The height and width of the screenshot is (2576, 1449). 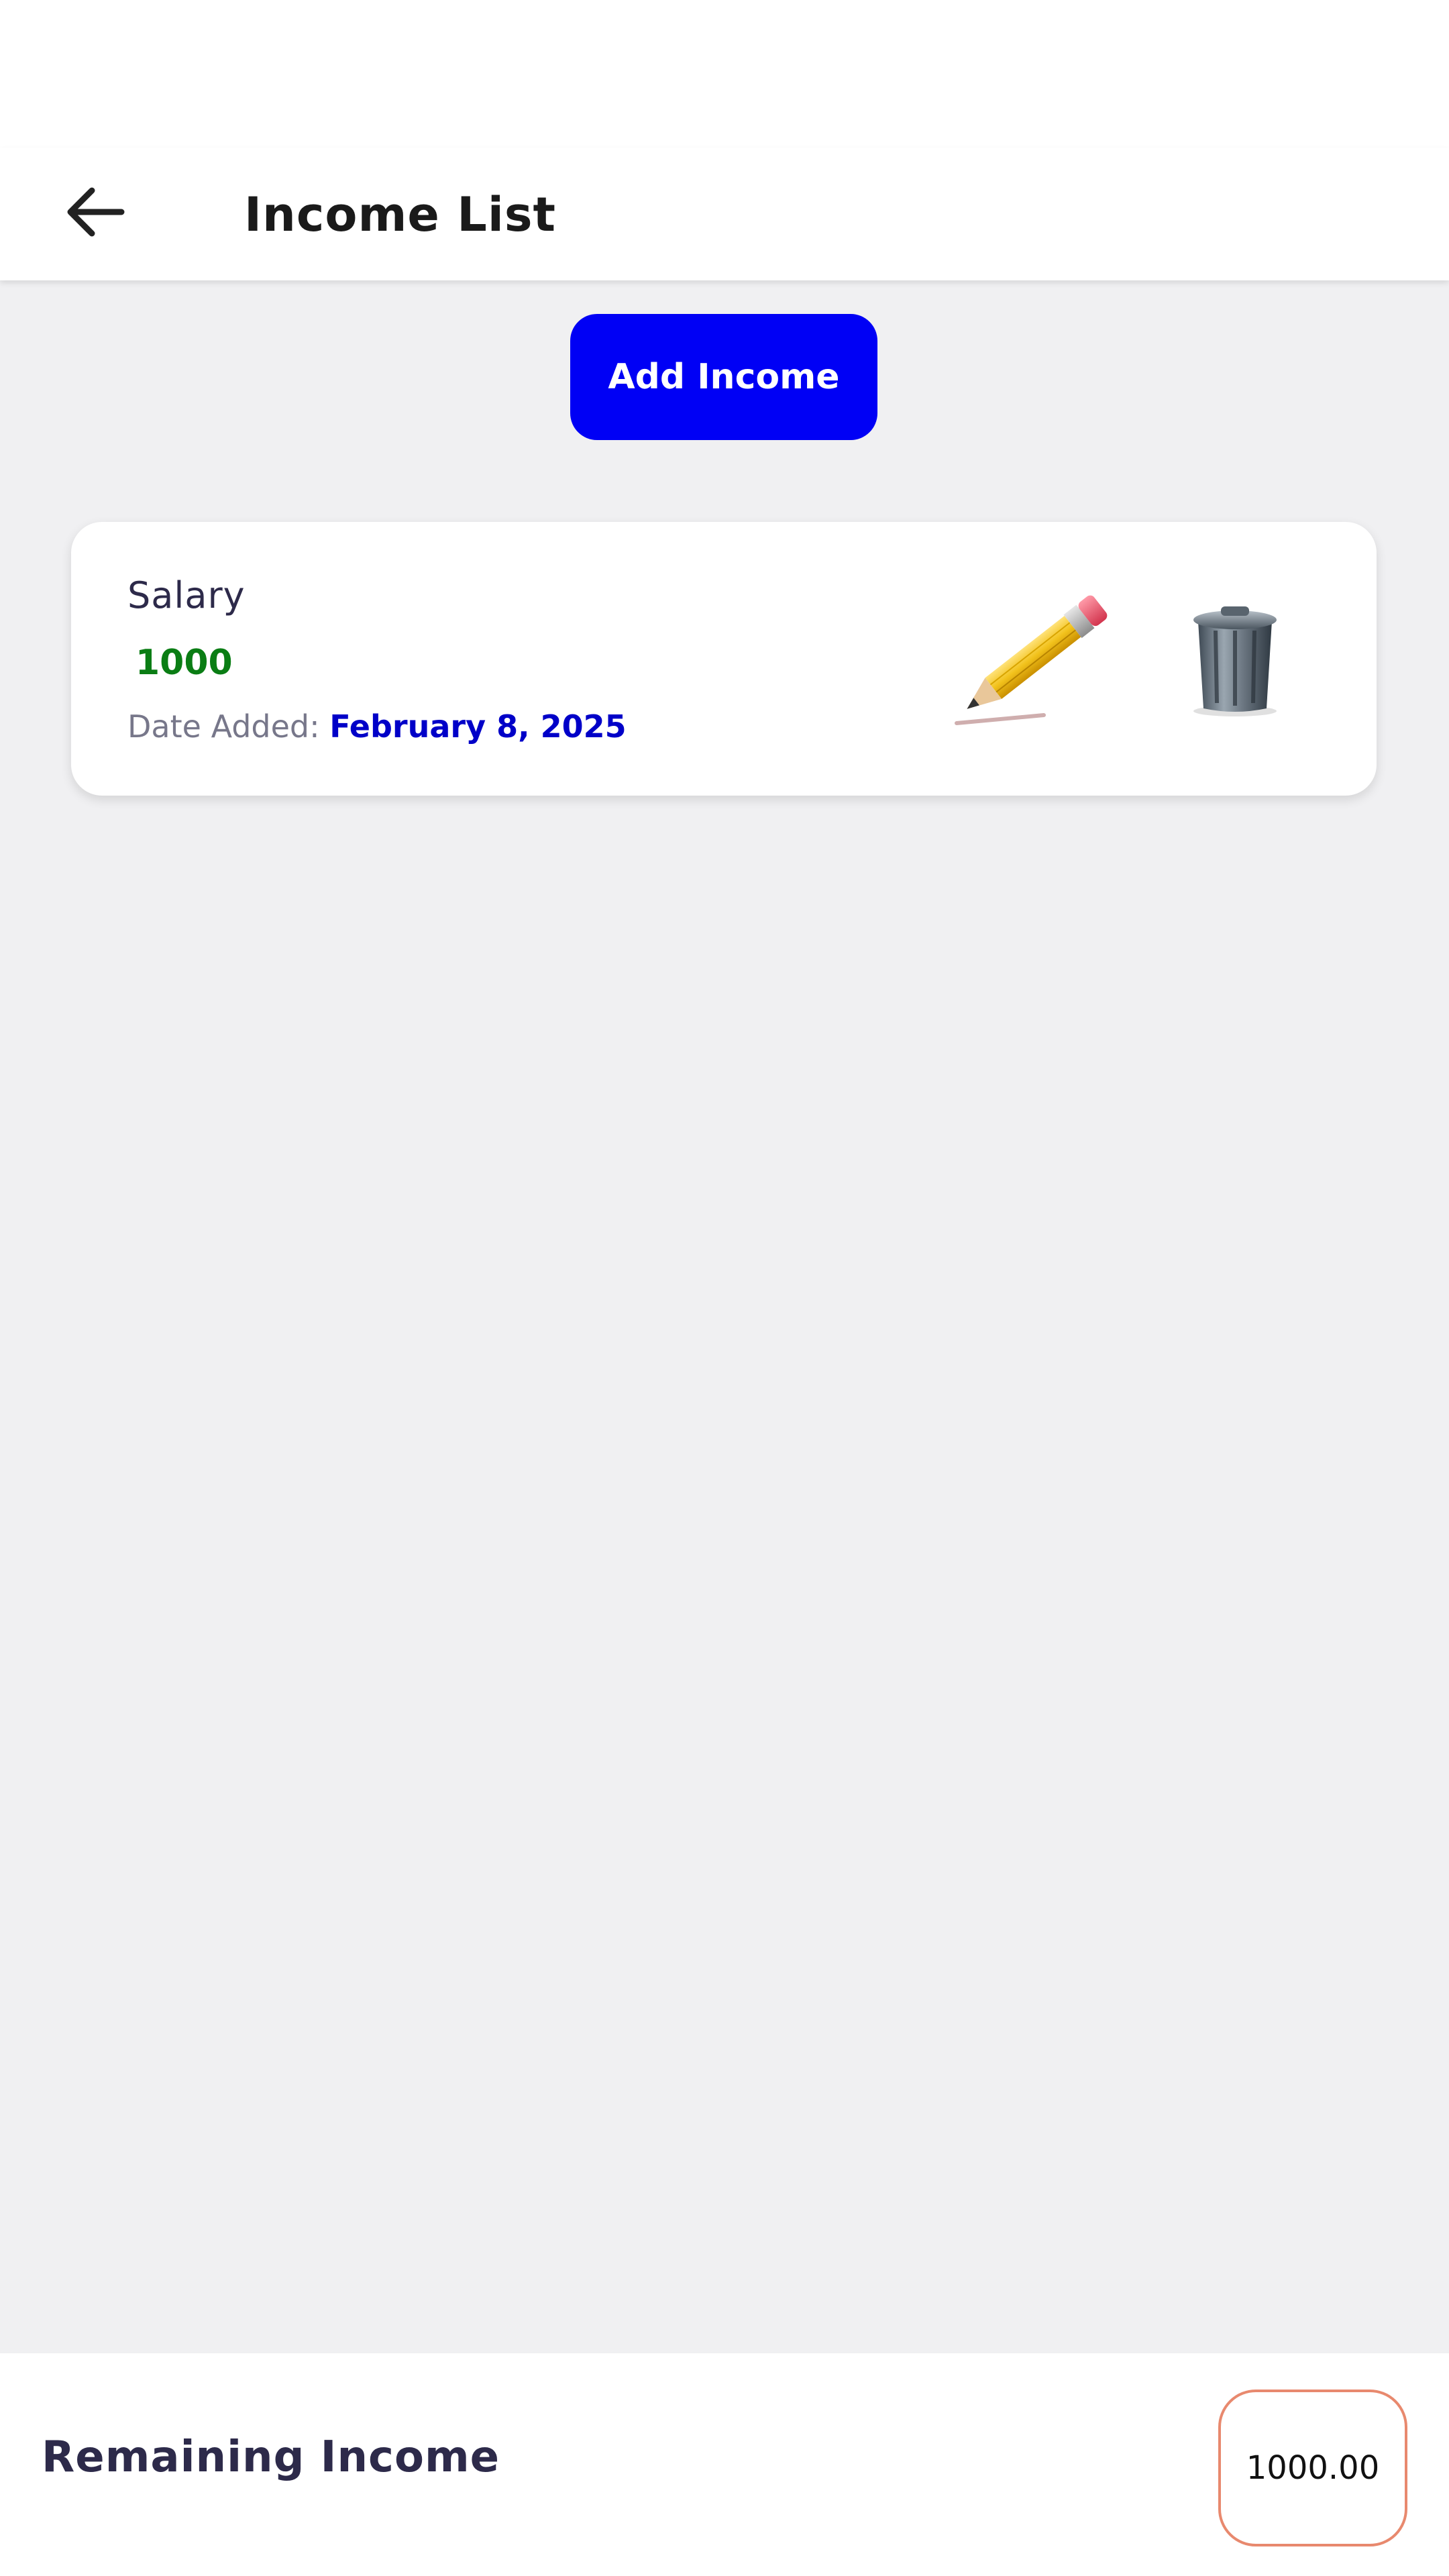 I want to click on back-button, so click(x=95, y=212).